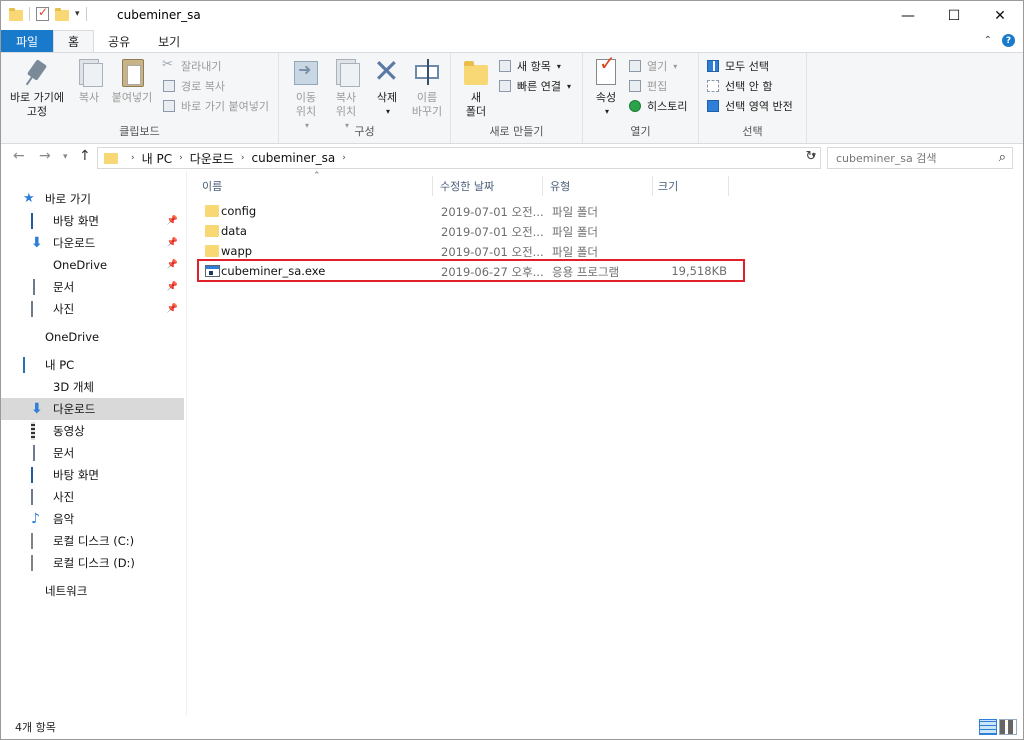 This screenshot has width=1024, height=740. I want to click on edit-button: 편집, so click(647, 86).